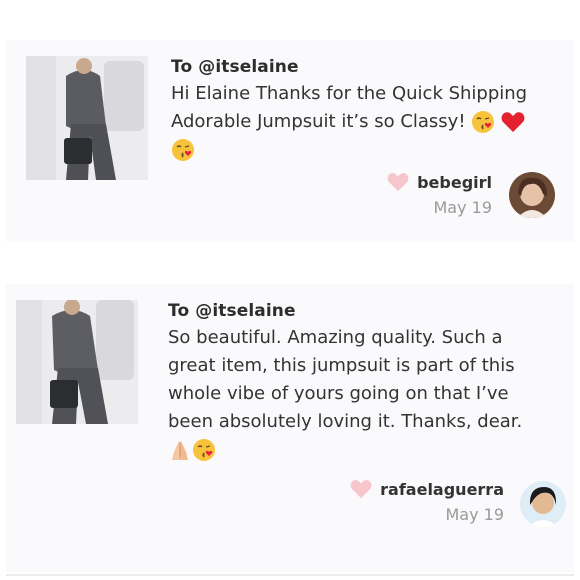  What do you see at coordinates (335, 337) in the screenshot?
I see `review-line: So beautiful. Amazing quality. Such a` at bounding box center [335, 337].